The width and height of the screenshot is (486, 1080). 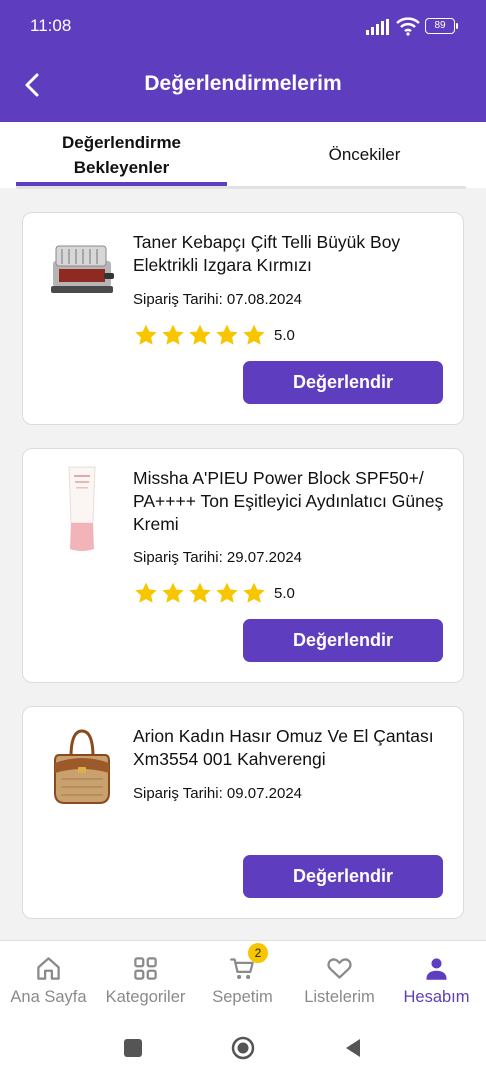 What do you see at coordinates (364, 155) in the screenshot?
I see `tab-previous-reviews: Öncekiler` at bounding box center [364, 155].